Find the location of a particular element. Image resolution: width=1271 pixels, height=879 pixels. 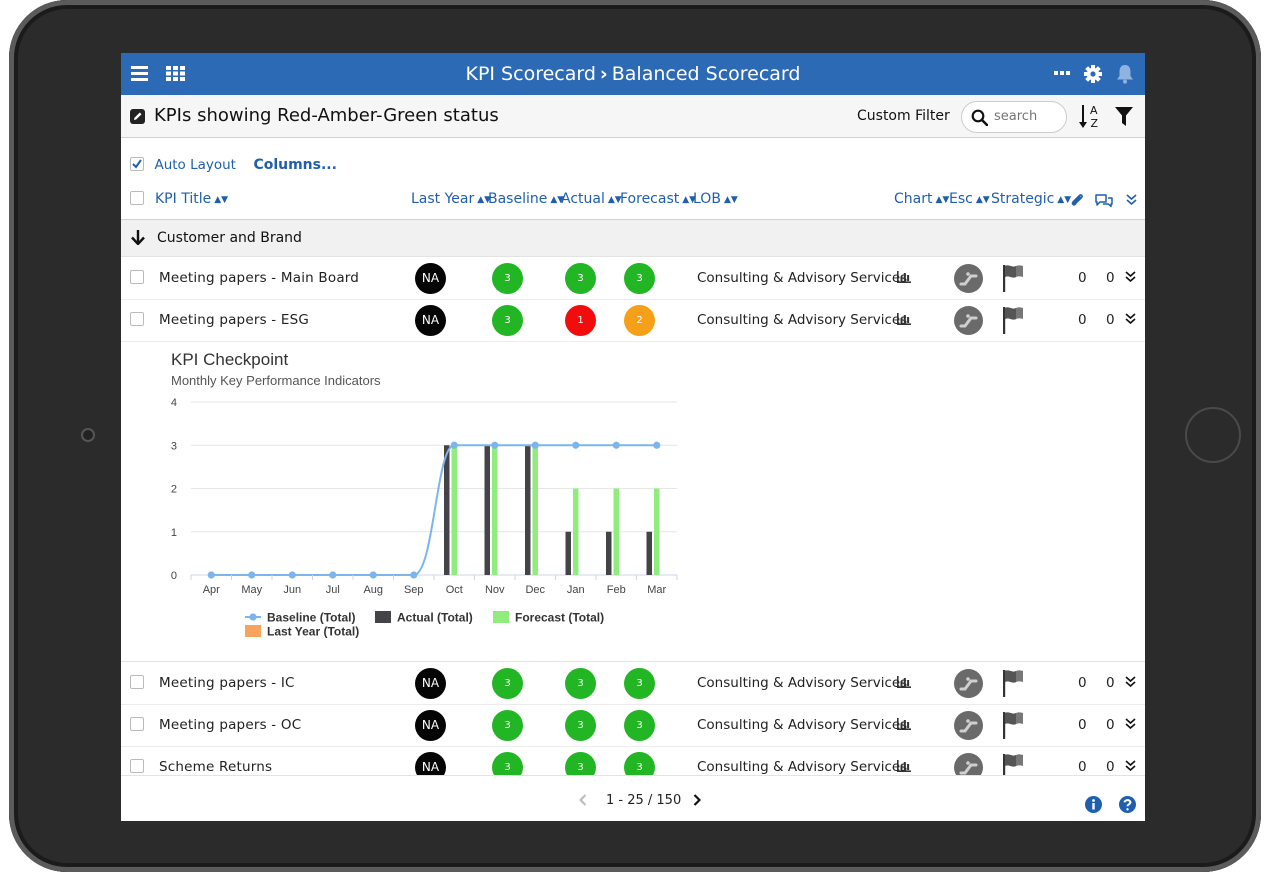

col-actual: Actual ▲▼ is located at coordinates (591, 199).